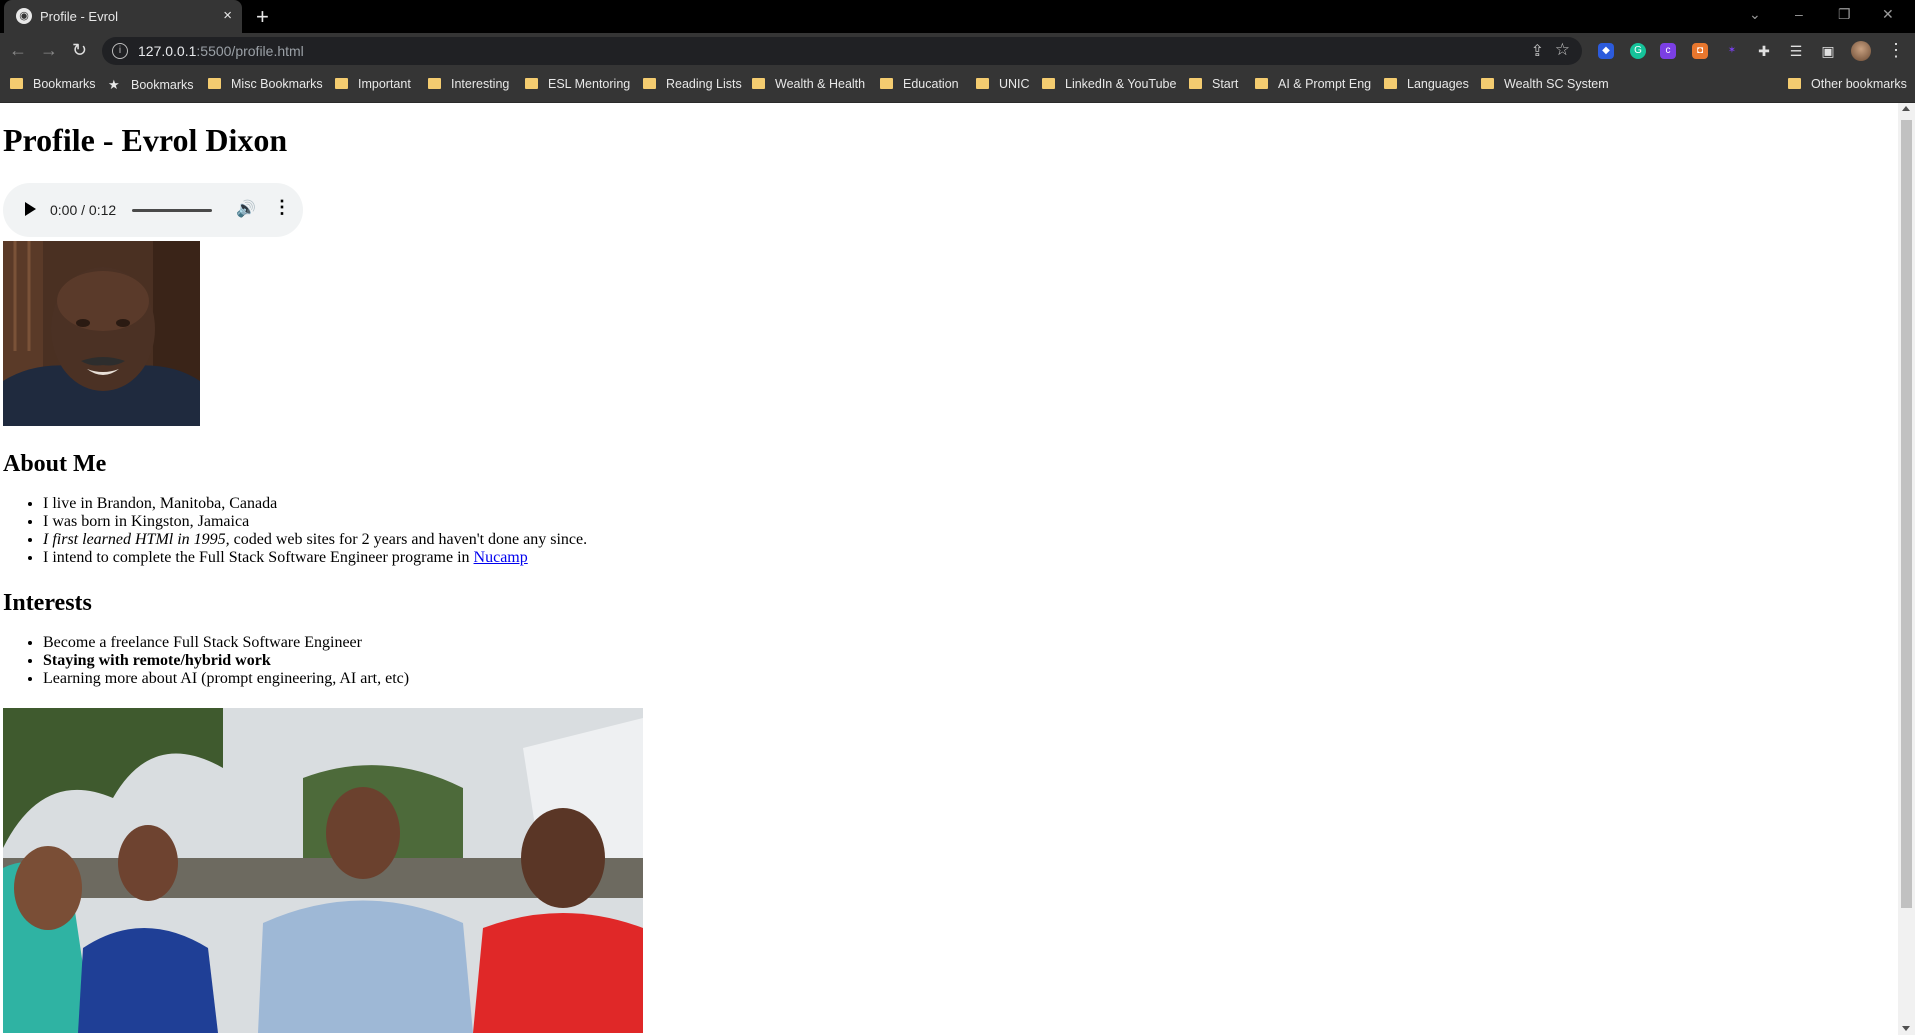 The height and width of the screenshot is (1035, 1915). I want to click on bookmark-folder: Wealth & Health, so click(808, 86).